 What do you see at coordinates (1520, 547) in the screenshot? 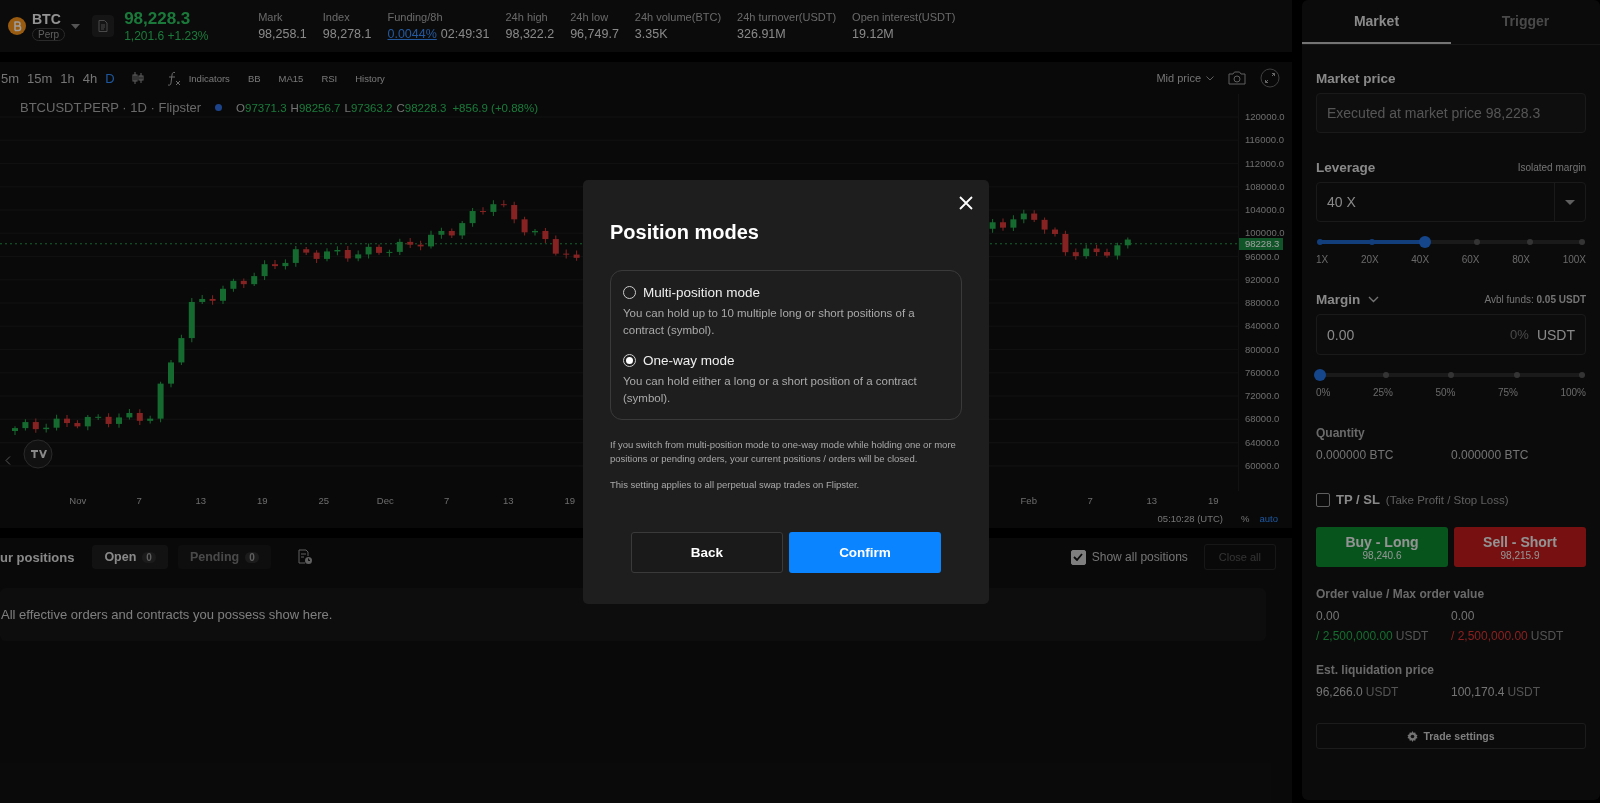
I see `sell-short-button: Sell - Short 98,215.9` at bounding box center [1520, 547].